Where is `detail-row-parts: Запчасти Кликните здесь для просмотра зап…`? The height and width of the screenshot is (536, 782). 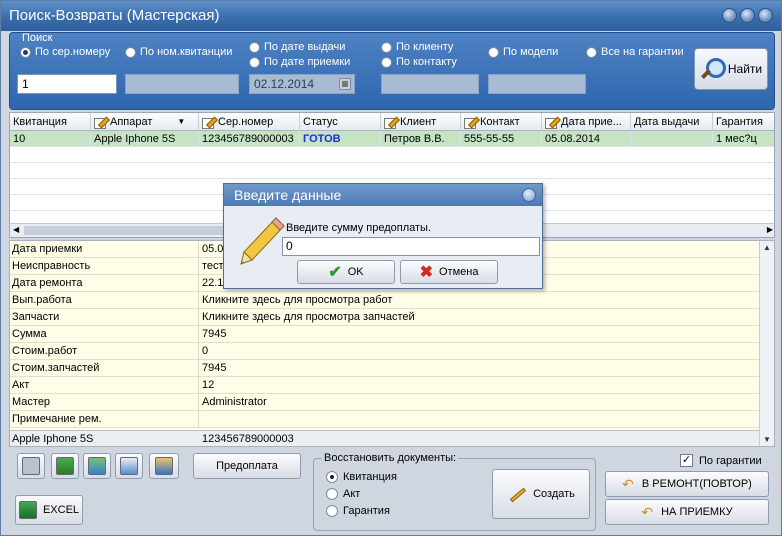
detail-row-parts: Запчасти Кликните здесь для просмотра зап… is located at coordinates (385, 317).